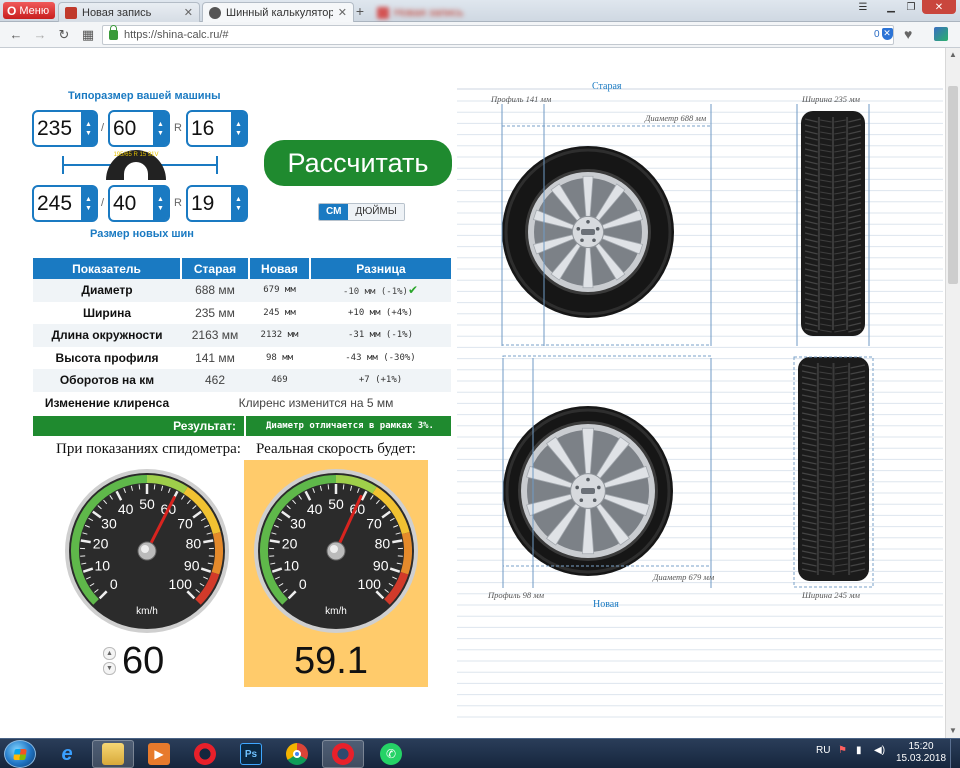  What do you see at coordinates (242, 290) in the screenshot?
I see `table-row: Диаметр 688 мм 679 мм -10 мм (-1%)✔` at bounding box center [242, 290].